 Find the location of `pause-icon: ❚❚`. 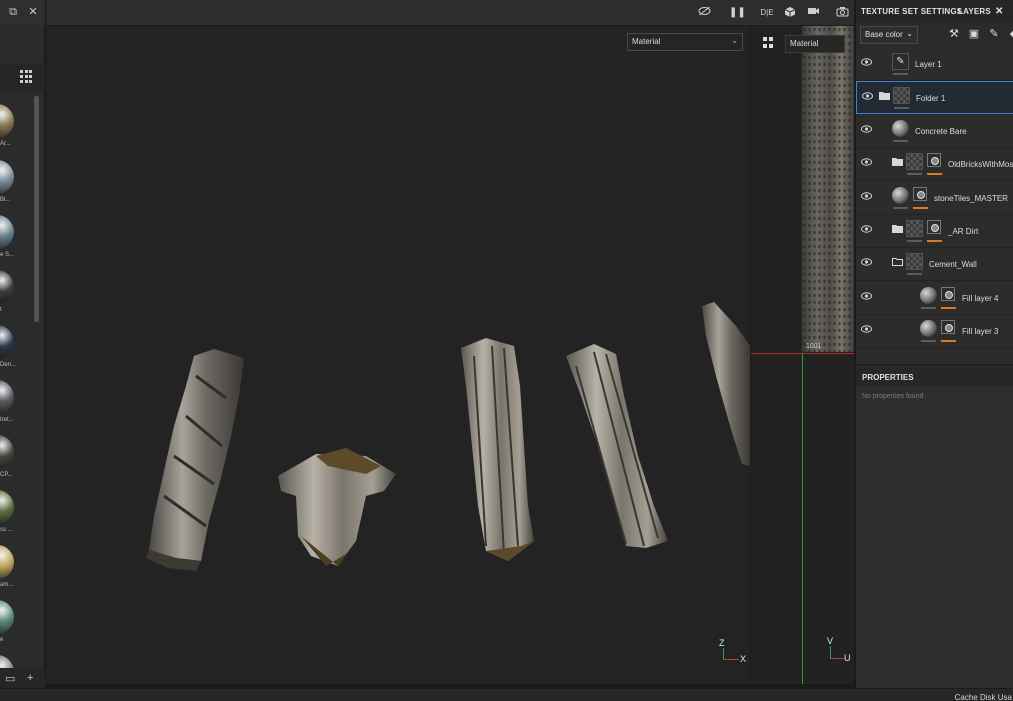

pause-icon: ❚❚ is located at coordinates (737, 13).